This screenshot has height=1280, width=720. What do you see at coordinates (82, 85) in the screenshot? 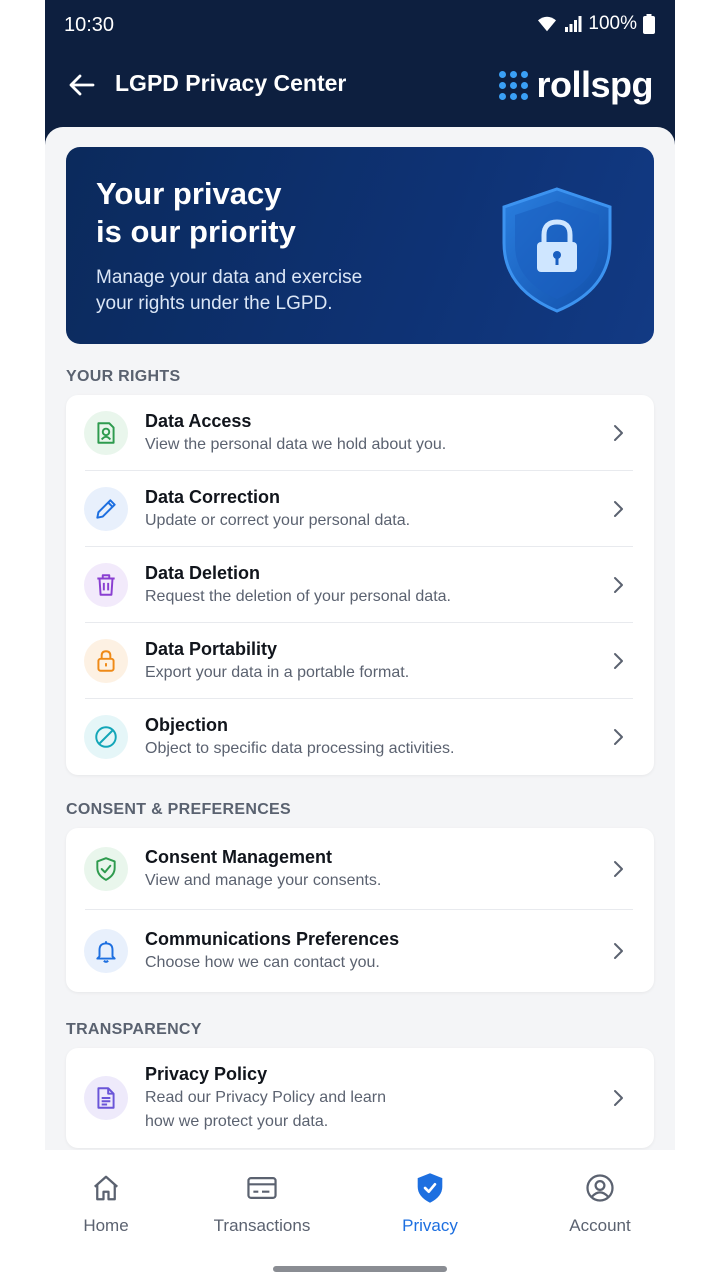
I see `back-arrow-icon` at bounding box center [82, 85].